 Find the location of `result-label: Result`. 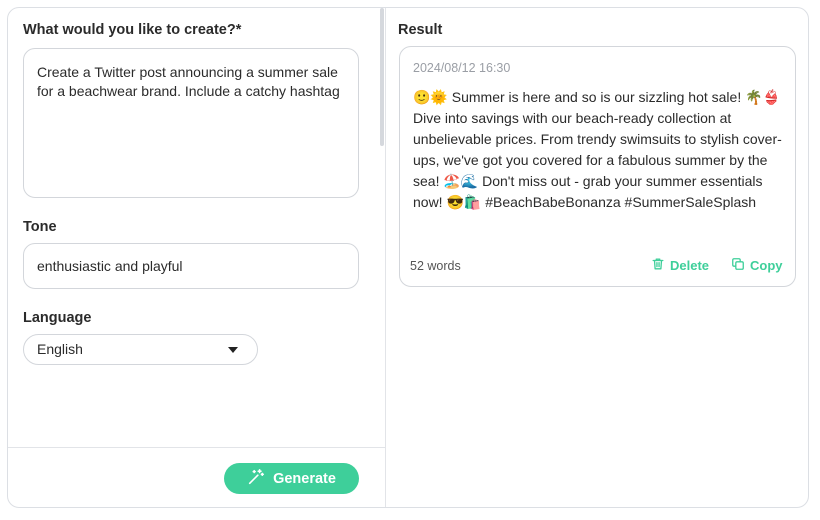

result-label: Result is located at coordinates (420, 30).